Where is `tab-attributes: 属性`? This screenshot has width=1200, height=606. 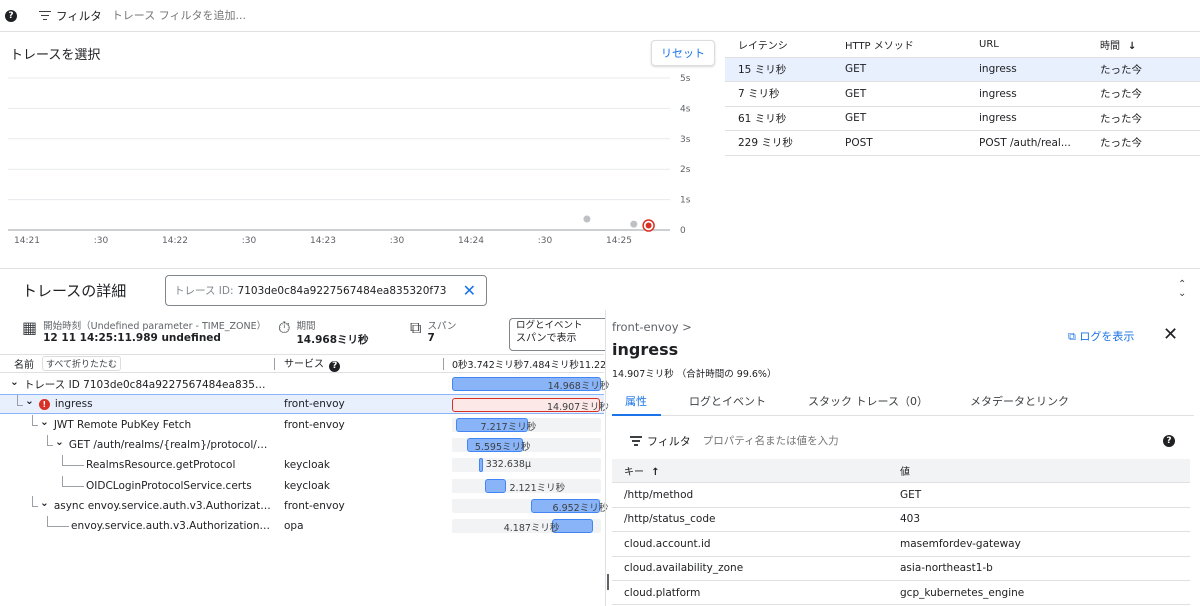 tab-attributes: 属性 is located at coordinates (636, 400).